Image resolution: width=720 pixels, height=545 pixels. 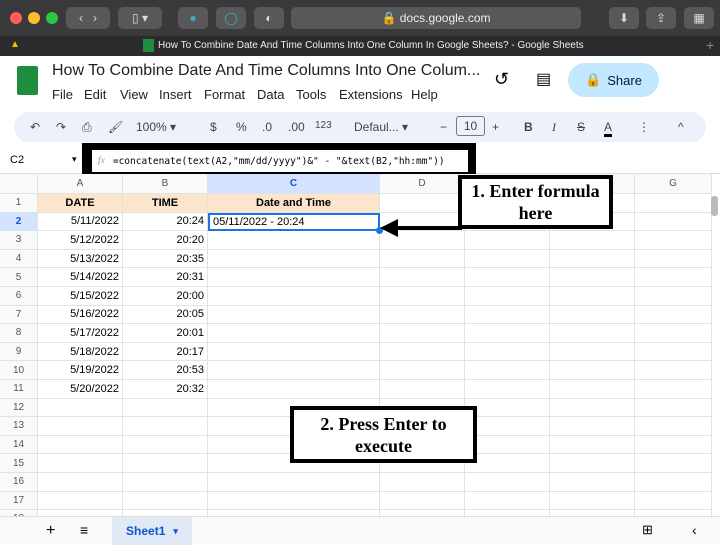 What do you see at coordinates (269, 18) in the screenshot?
I see `shield-icon: ◐` at bounding box center [269, 18].